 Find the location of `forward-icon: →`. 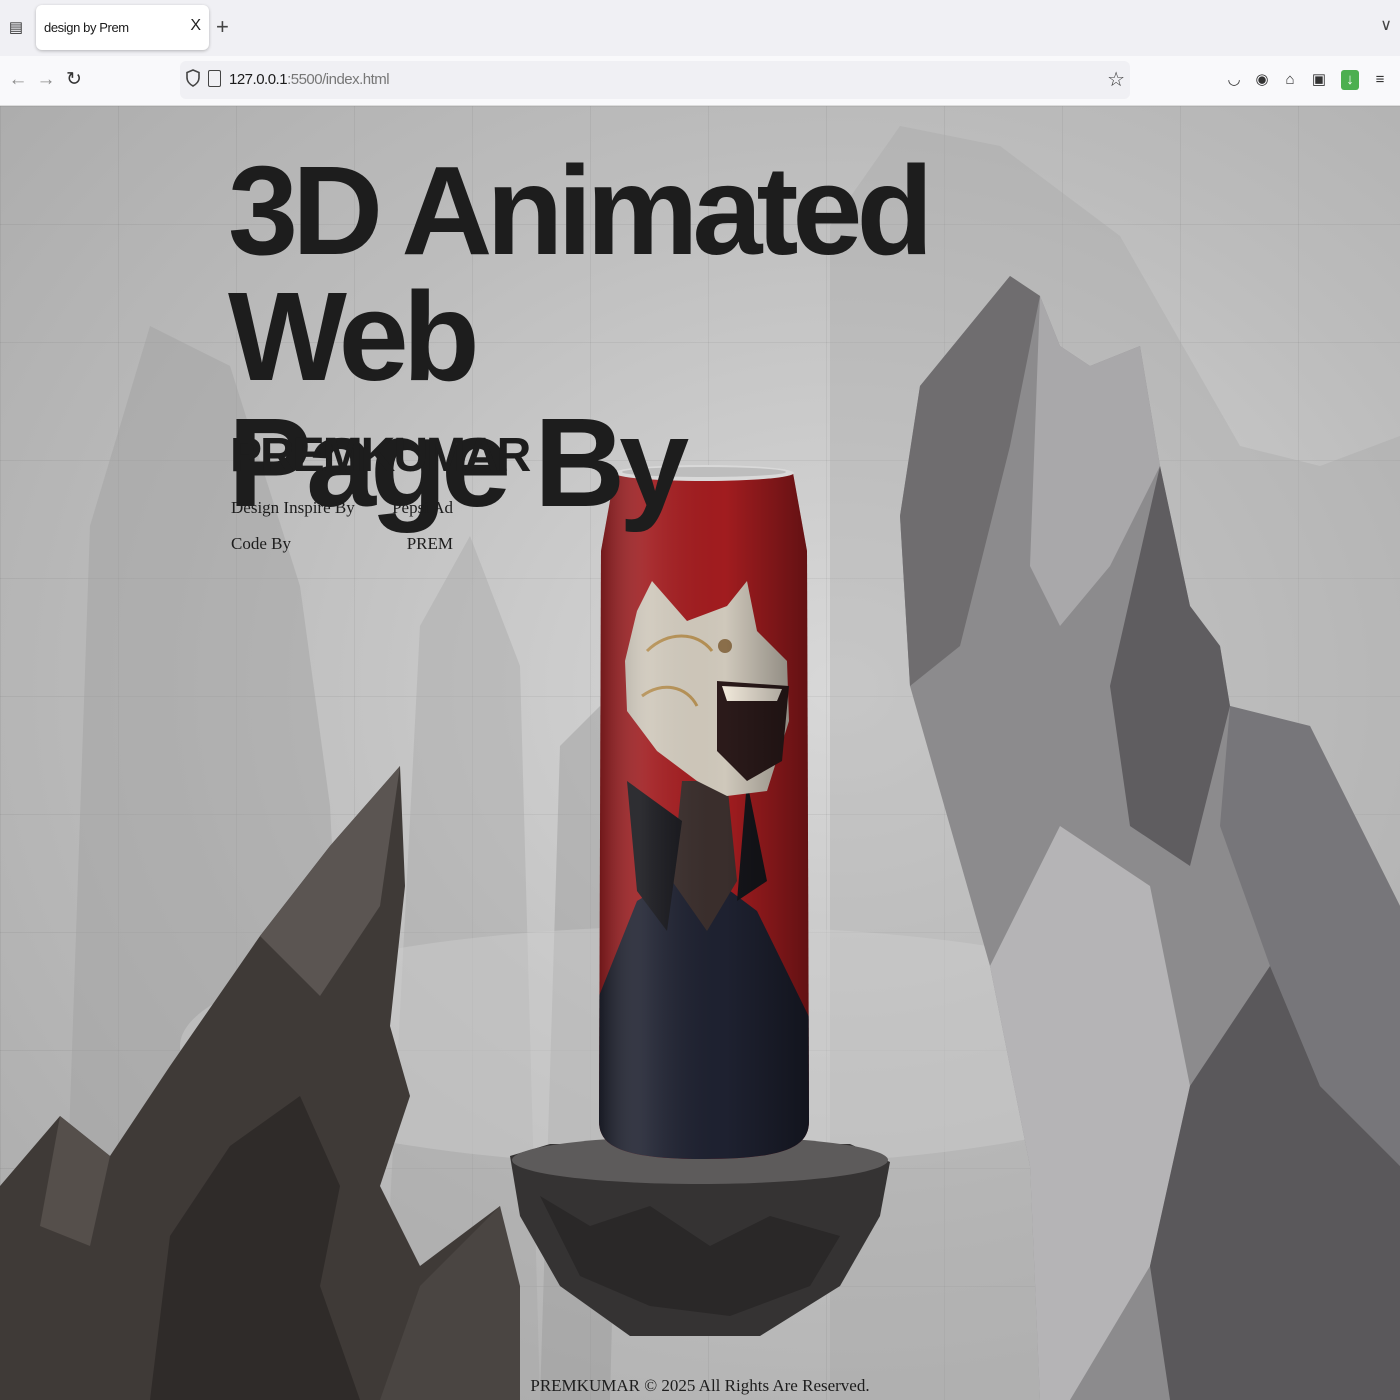

forward-icon: → is located at coordinates (46, 80).